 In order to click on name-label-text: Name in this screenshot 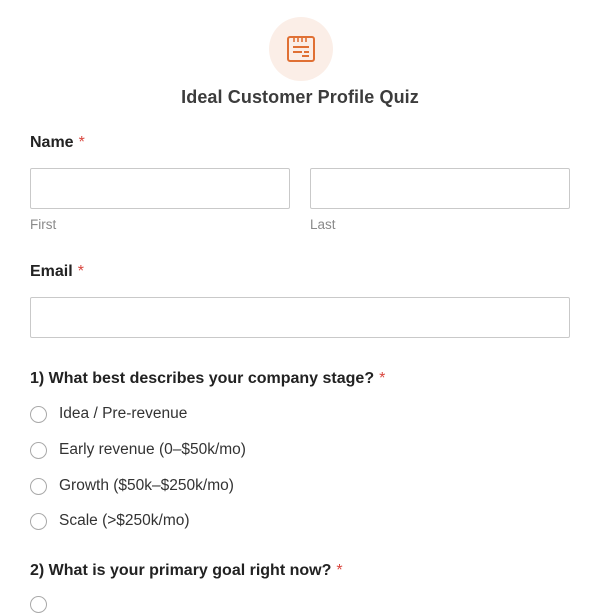, I will do `click(52, 142)`.